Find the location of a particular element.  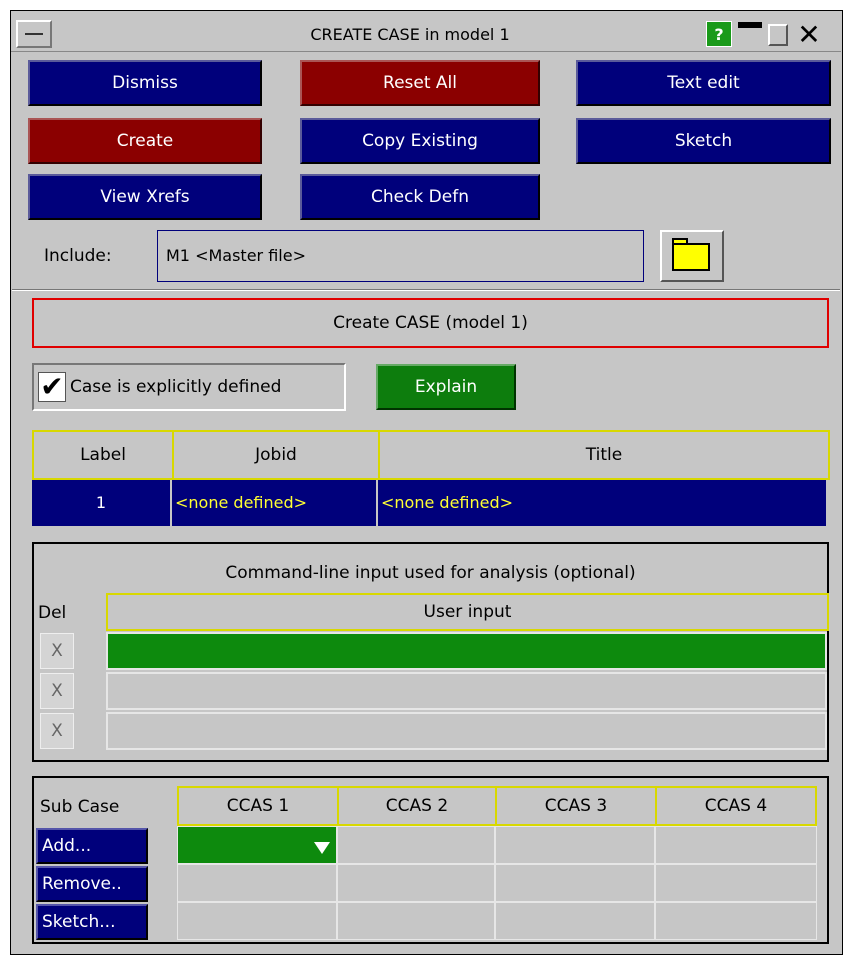

title-column-header: Title is located at coordinates (604, 455).